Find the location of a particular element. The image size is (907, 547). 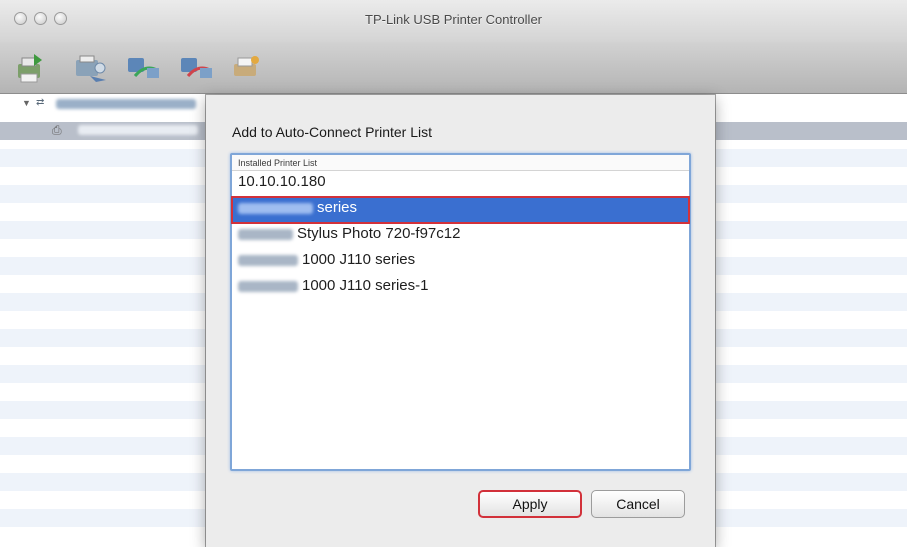

title-bar: TP-Link USB Printer Controller is located at coordinates (453, 21).